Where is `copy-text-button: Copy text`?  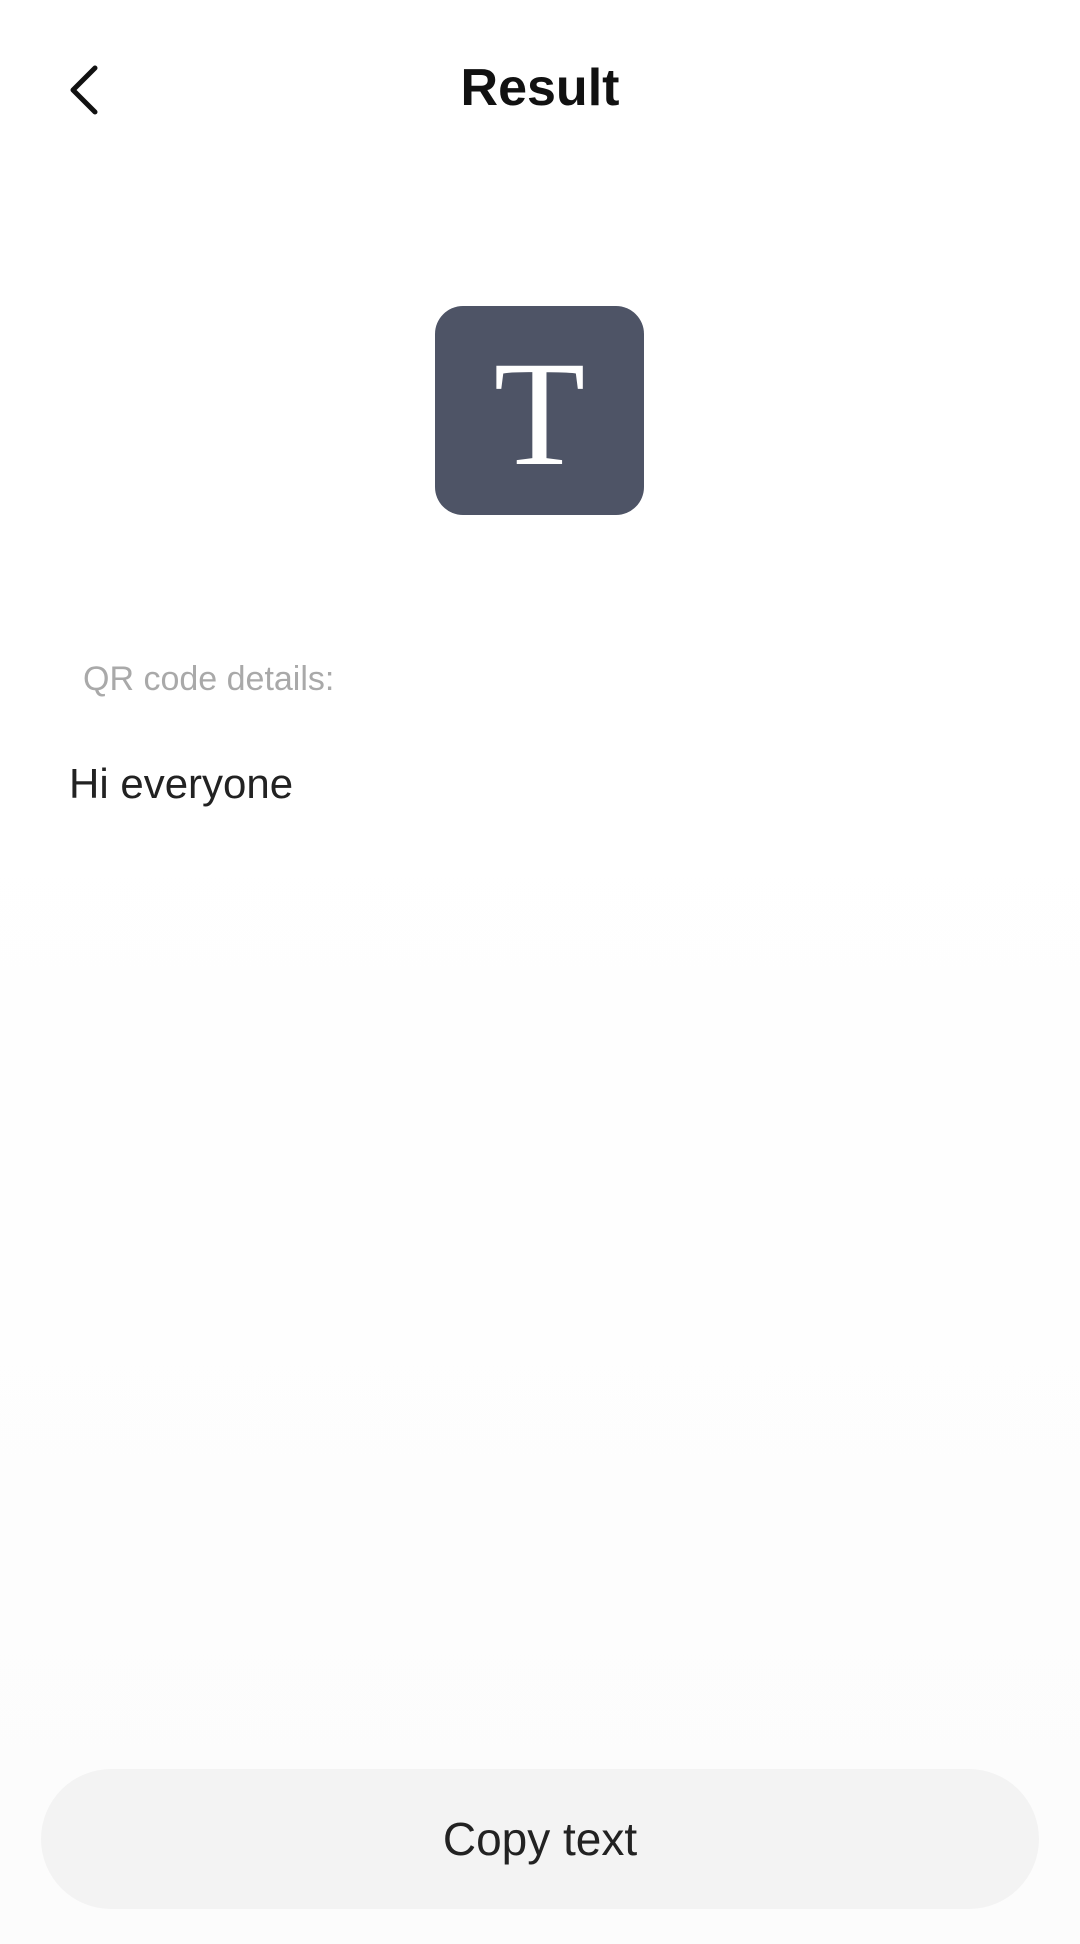
copy-text-button: Copy text is located at coordinates (540, 1839).